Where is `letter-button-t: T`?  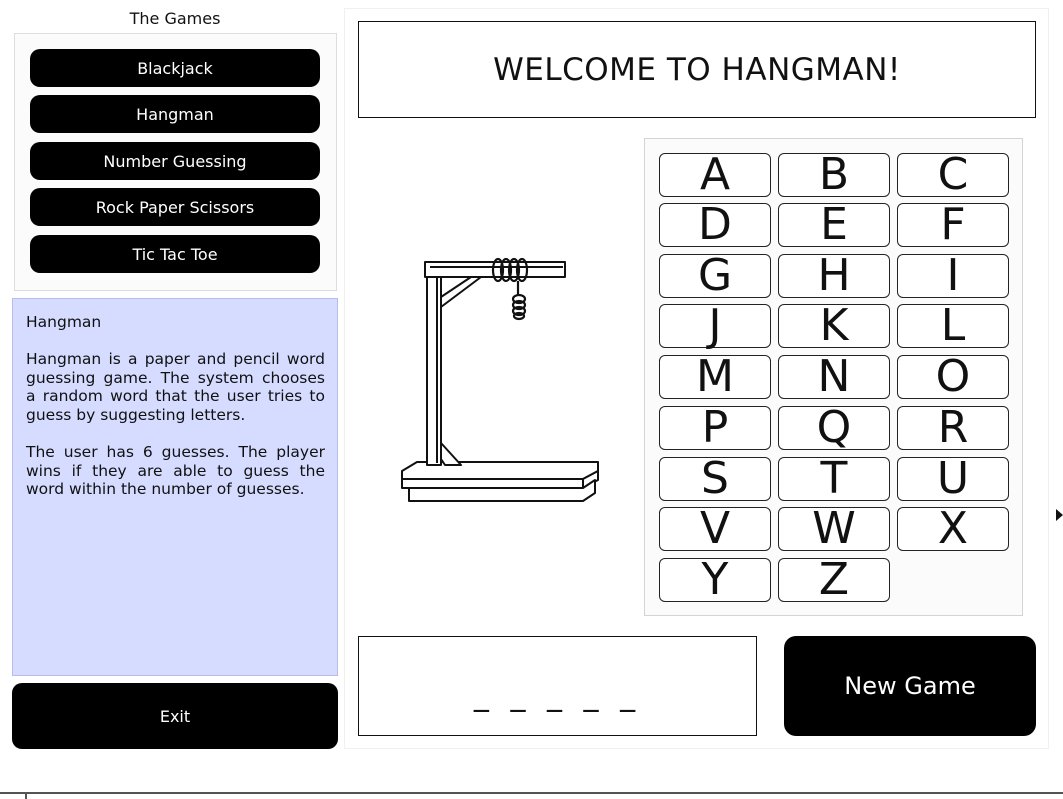
letter-button-t: T is located at coordinates (834, 479).